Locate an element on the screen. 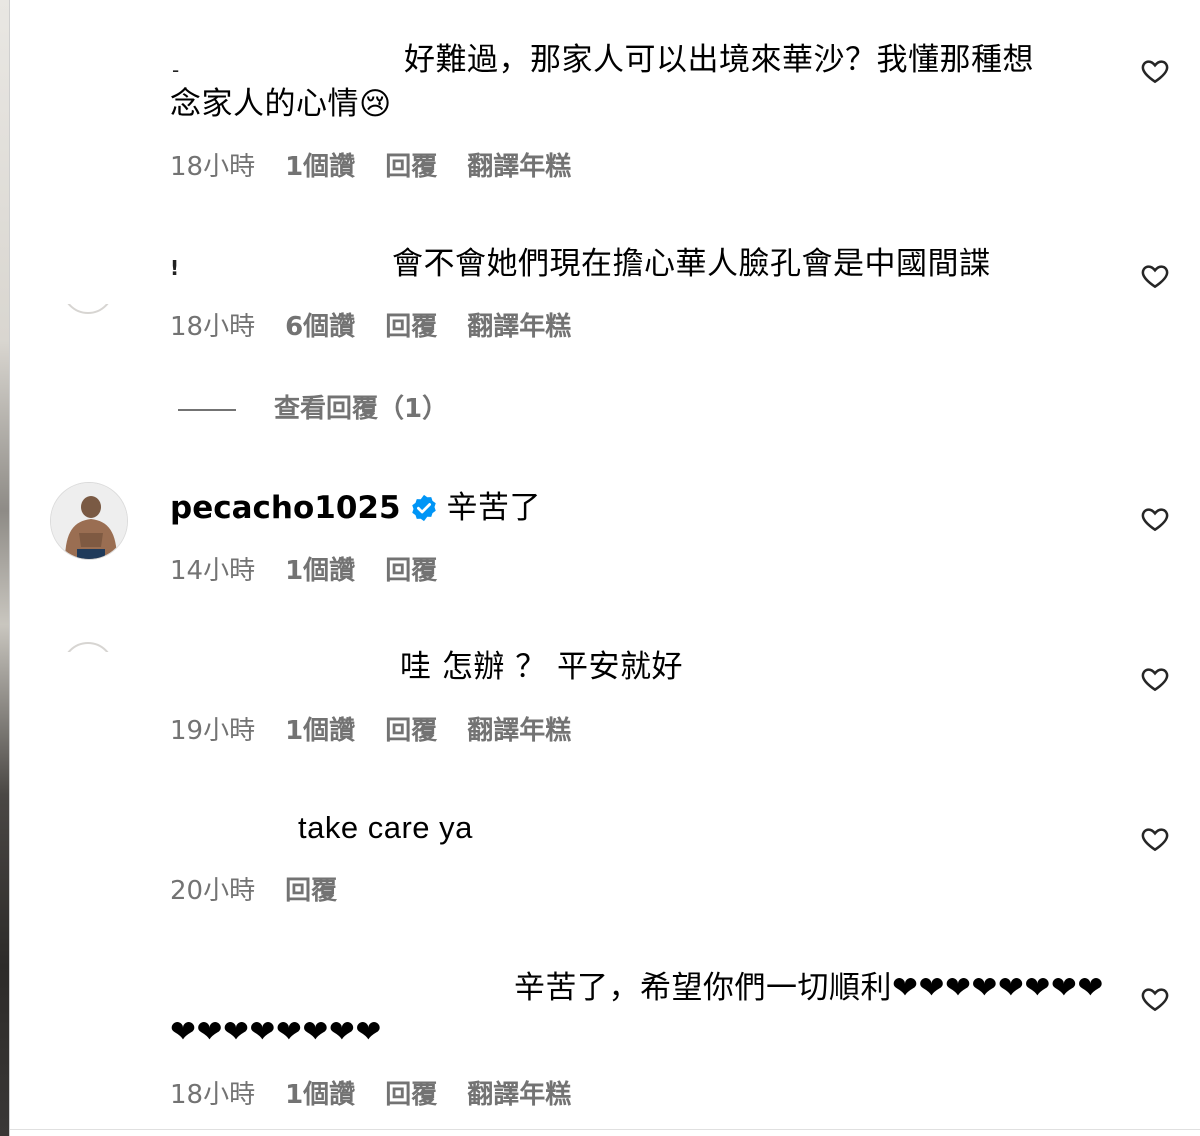 The image size is (1200, 1136). divider is located at coordinates (605, 1129).